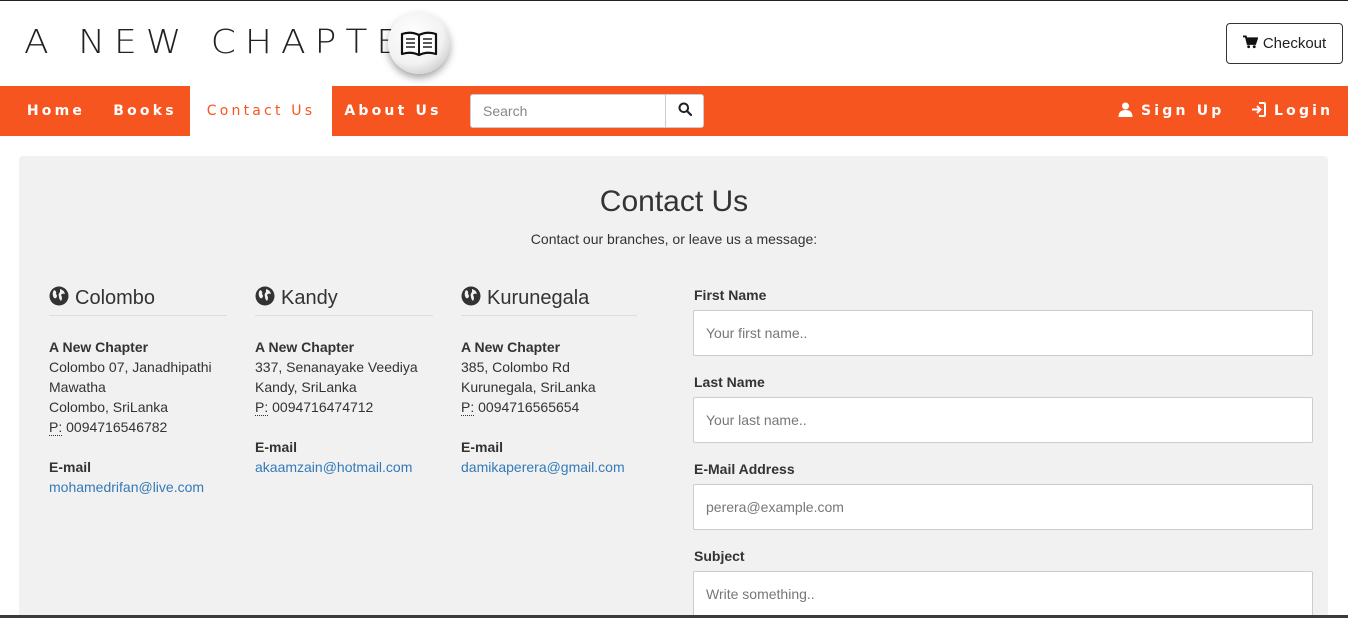 This screenshot has width=1348, height=618. I want to click on address-line: Kurunegala, SriLanka, so click(528, 387).